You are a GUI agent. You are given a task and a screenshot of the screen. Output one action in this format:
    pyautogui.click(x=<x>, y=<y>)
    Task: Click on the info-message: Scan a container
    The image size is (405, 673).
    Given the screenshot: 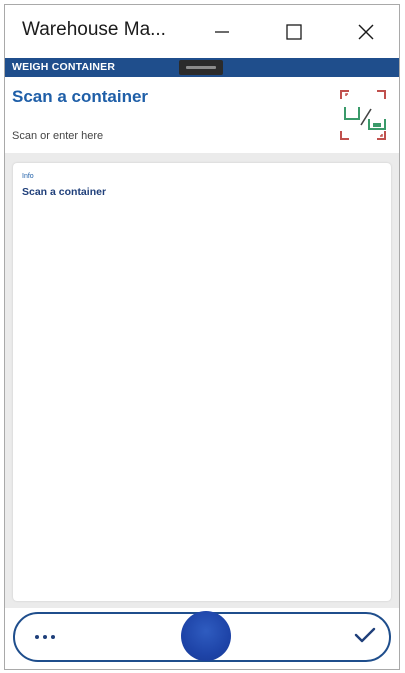 What is the action you would take?
    pyautogui.click(x=64, y=192)
    